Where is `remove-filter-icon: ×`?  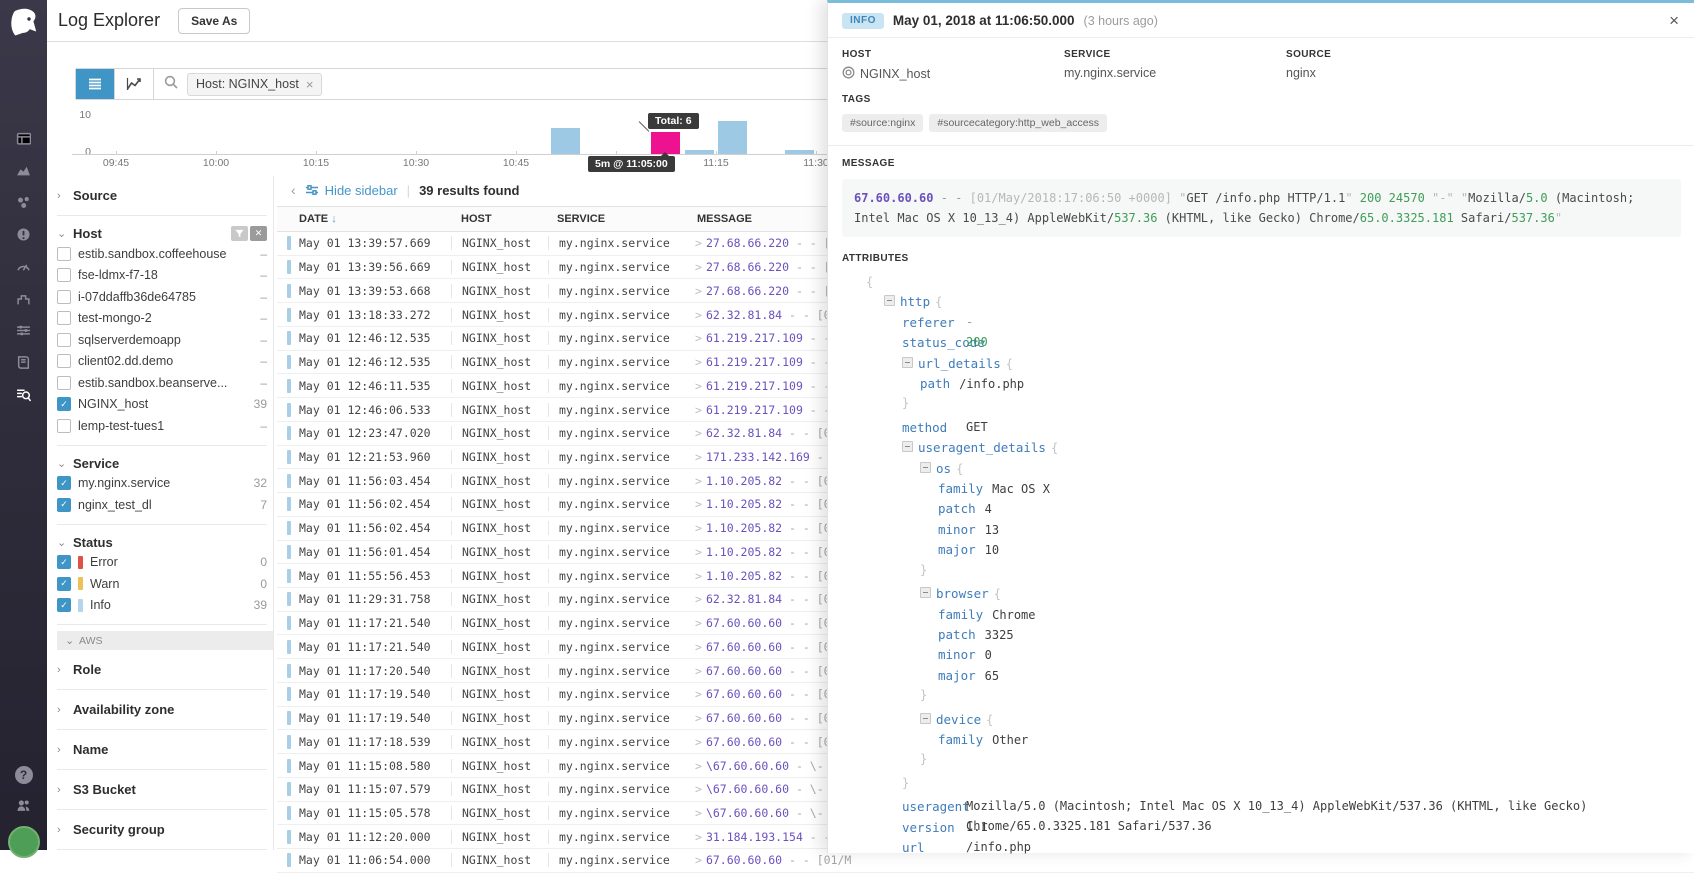 remove-filter-icon: × is located at coordinates (310, 84).